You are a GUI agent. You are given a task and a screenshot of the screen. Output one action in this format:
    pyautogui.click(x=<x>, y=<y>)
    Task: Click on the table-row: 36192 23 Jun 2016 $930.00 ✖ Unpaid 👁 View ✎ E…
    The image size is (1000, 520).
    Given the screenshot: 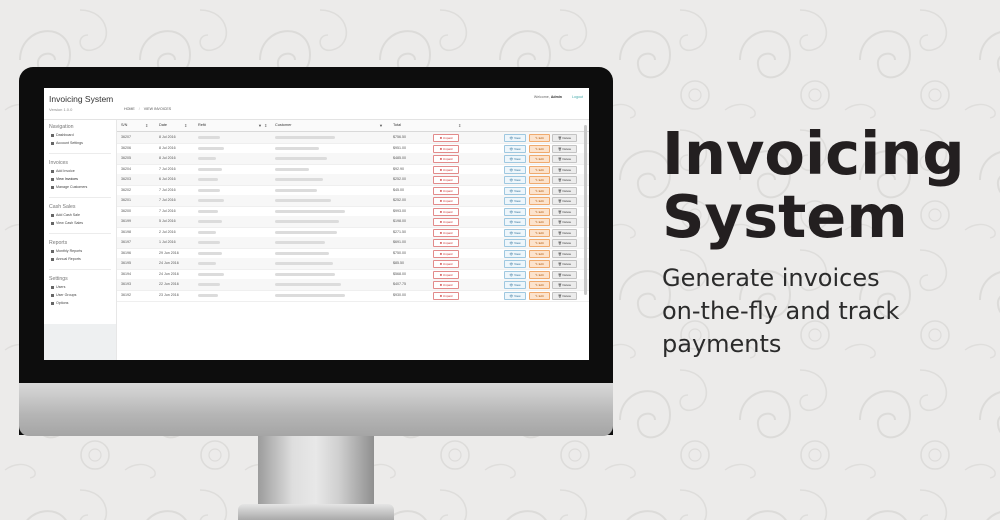 What is the action you would take?
    pyautogui.click(x=353, y=296)
    